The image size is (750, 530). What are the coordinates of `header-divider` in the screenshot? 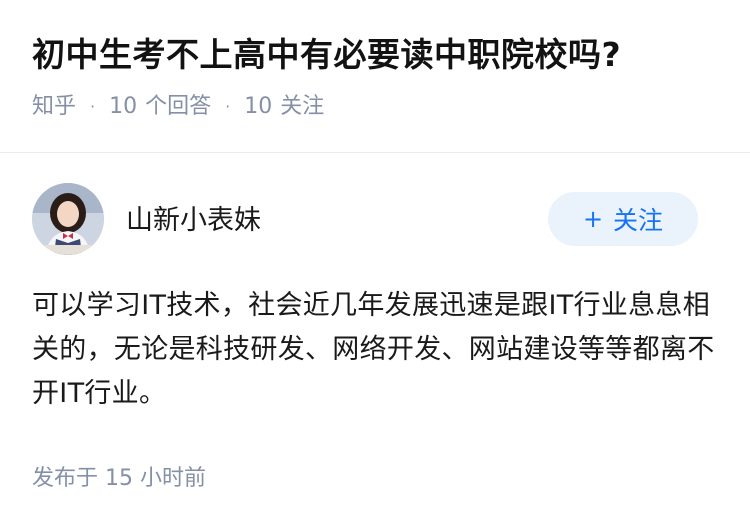 It's located at (375, 152).